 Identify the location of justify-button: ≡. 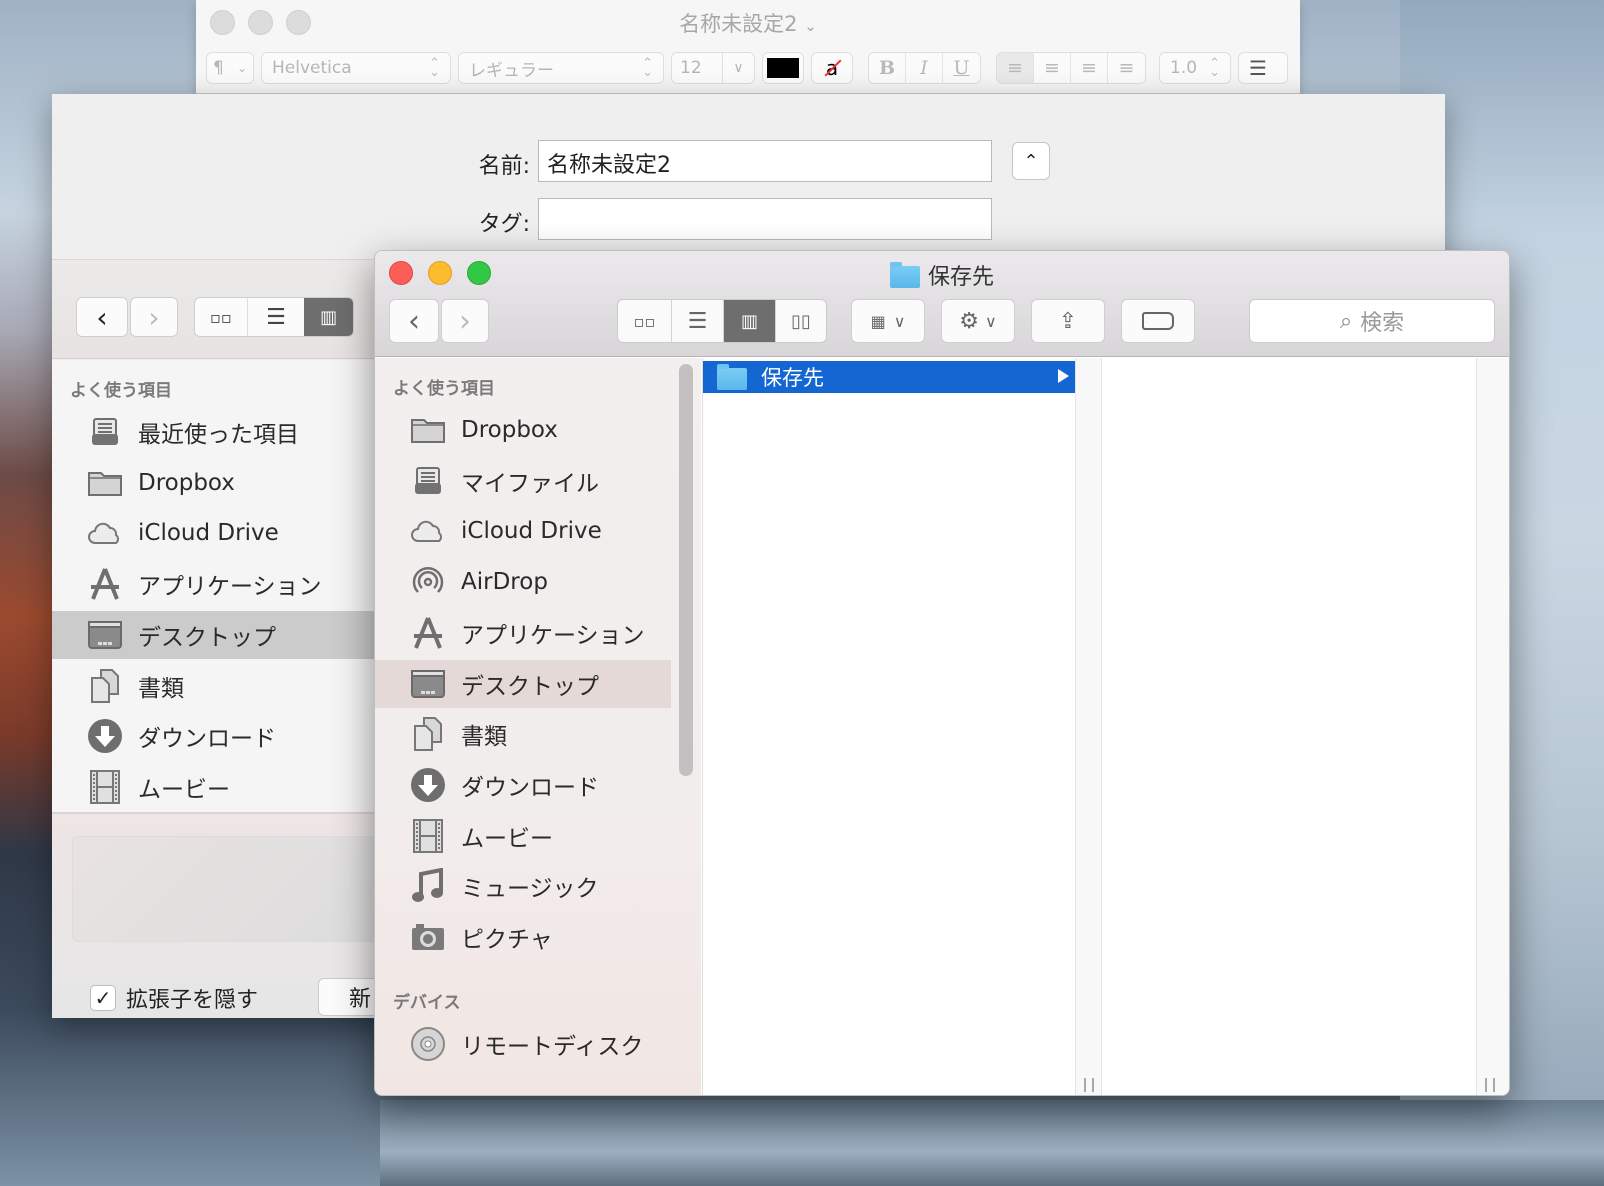
(1126, 68).